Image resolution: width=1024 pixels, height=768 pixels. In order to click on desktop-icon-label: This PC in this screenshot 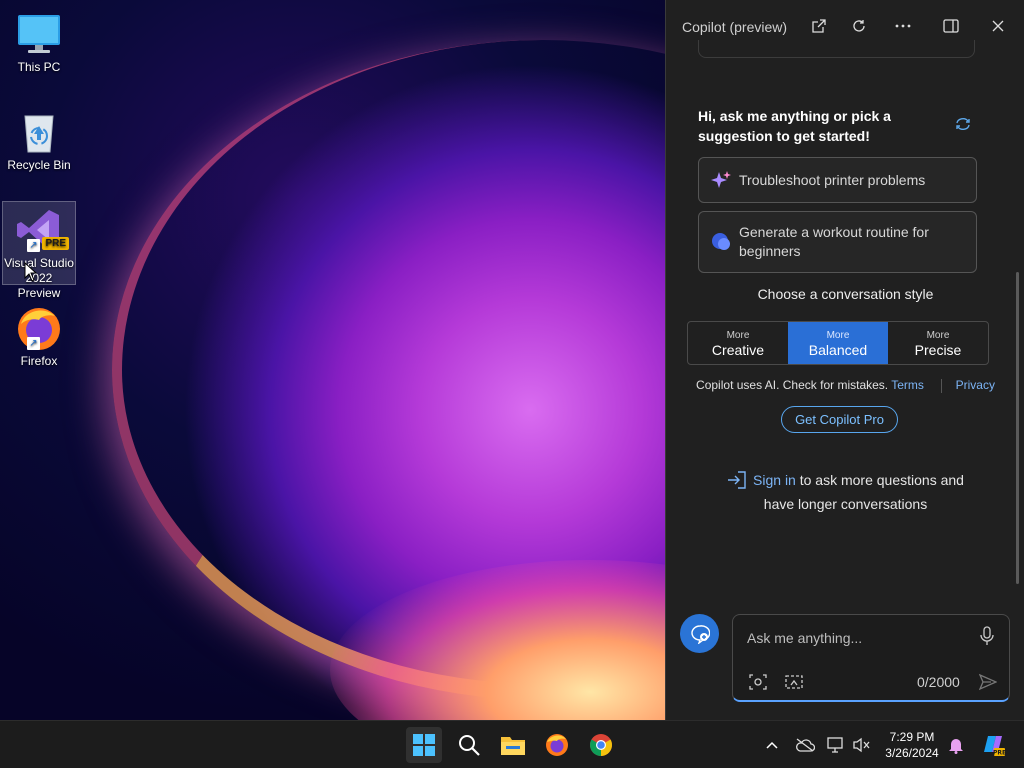, I will do `click(39, 67)`.